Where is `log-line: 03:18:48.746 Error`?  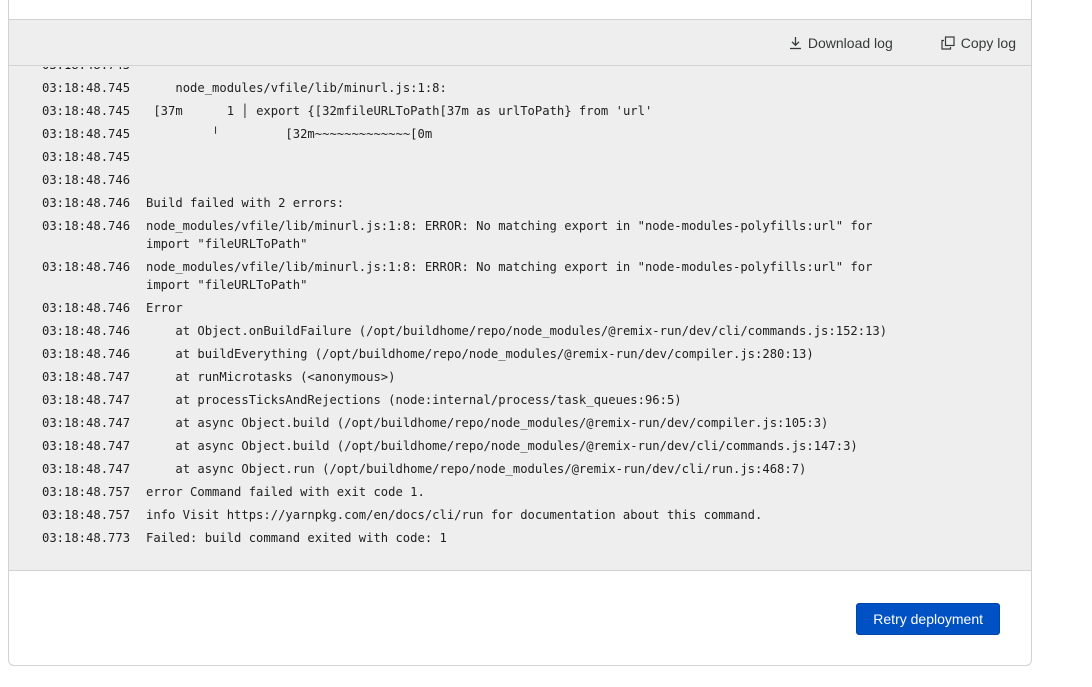 log-line: 03:18:48.746 Error is located at coordinates (520, 308).